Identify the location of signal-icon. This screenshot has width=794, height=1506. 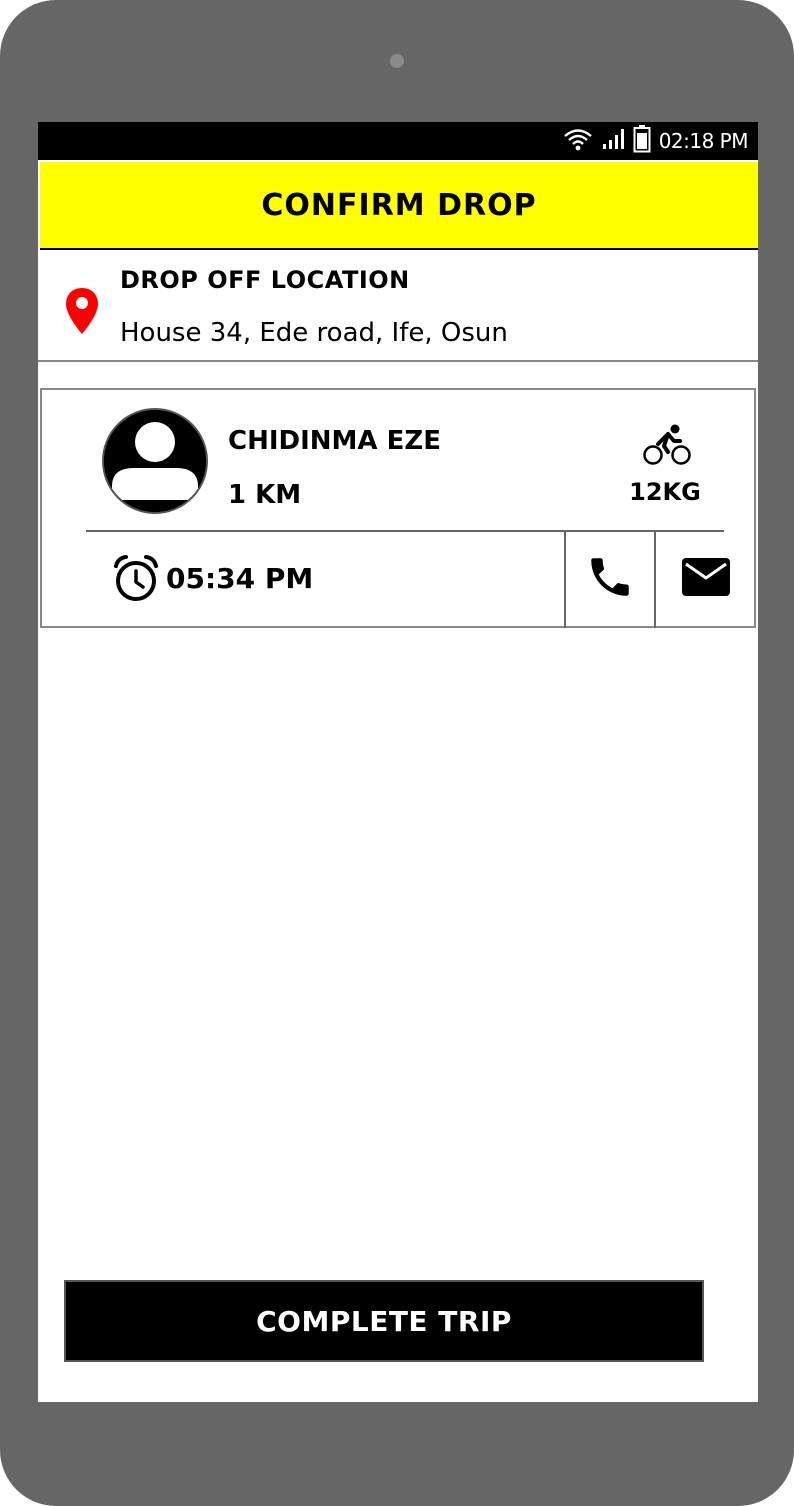
(613, 141).